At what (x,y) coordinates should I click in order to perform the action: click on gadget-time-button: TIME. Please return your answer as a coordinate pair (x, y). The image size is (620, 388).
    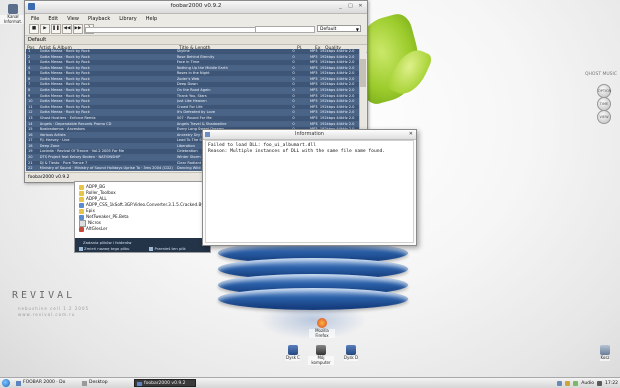
    Looking at the image, I should click on (604, 104).